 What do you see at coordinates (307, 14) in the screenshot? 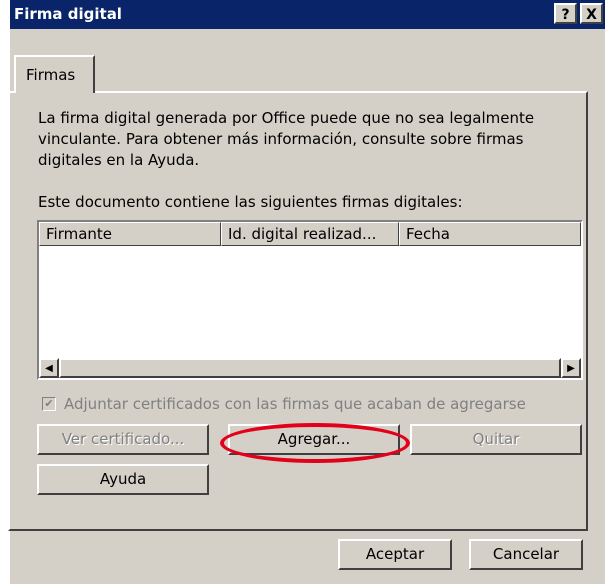
I see `title-bar: Firma digital ? X` at bounding box center [307, 14].